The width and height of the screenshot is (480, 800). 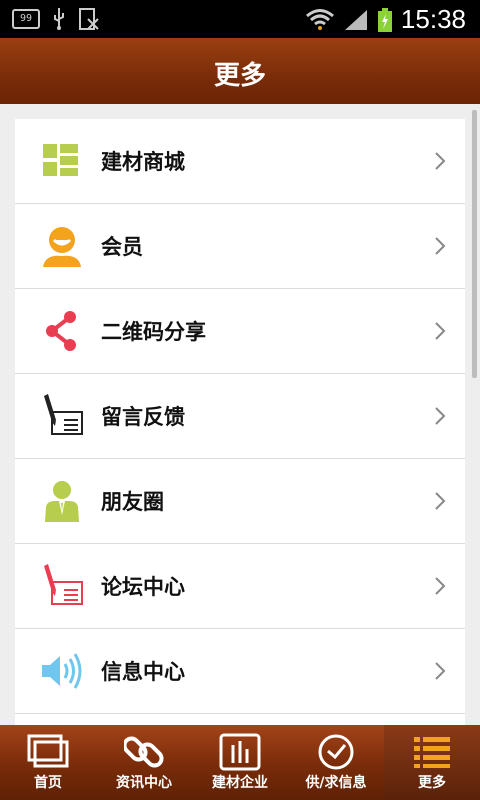 I want to click on pen-note-red-icon, so click(x=63, y=584).